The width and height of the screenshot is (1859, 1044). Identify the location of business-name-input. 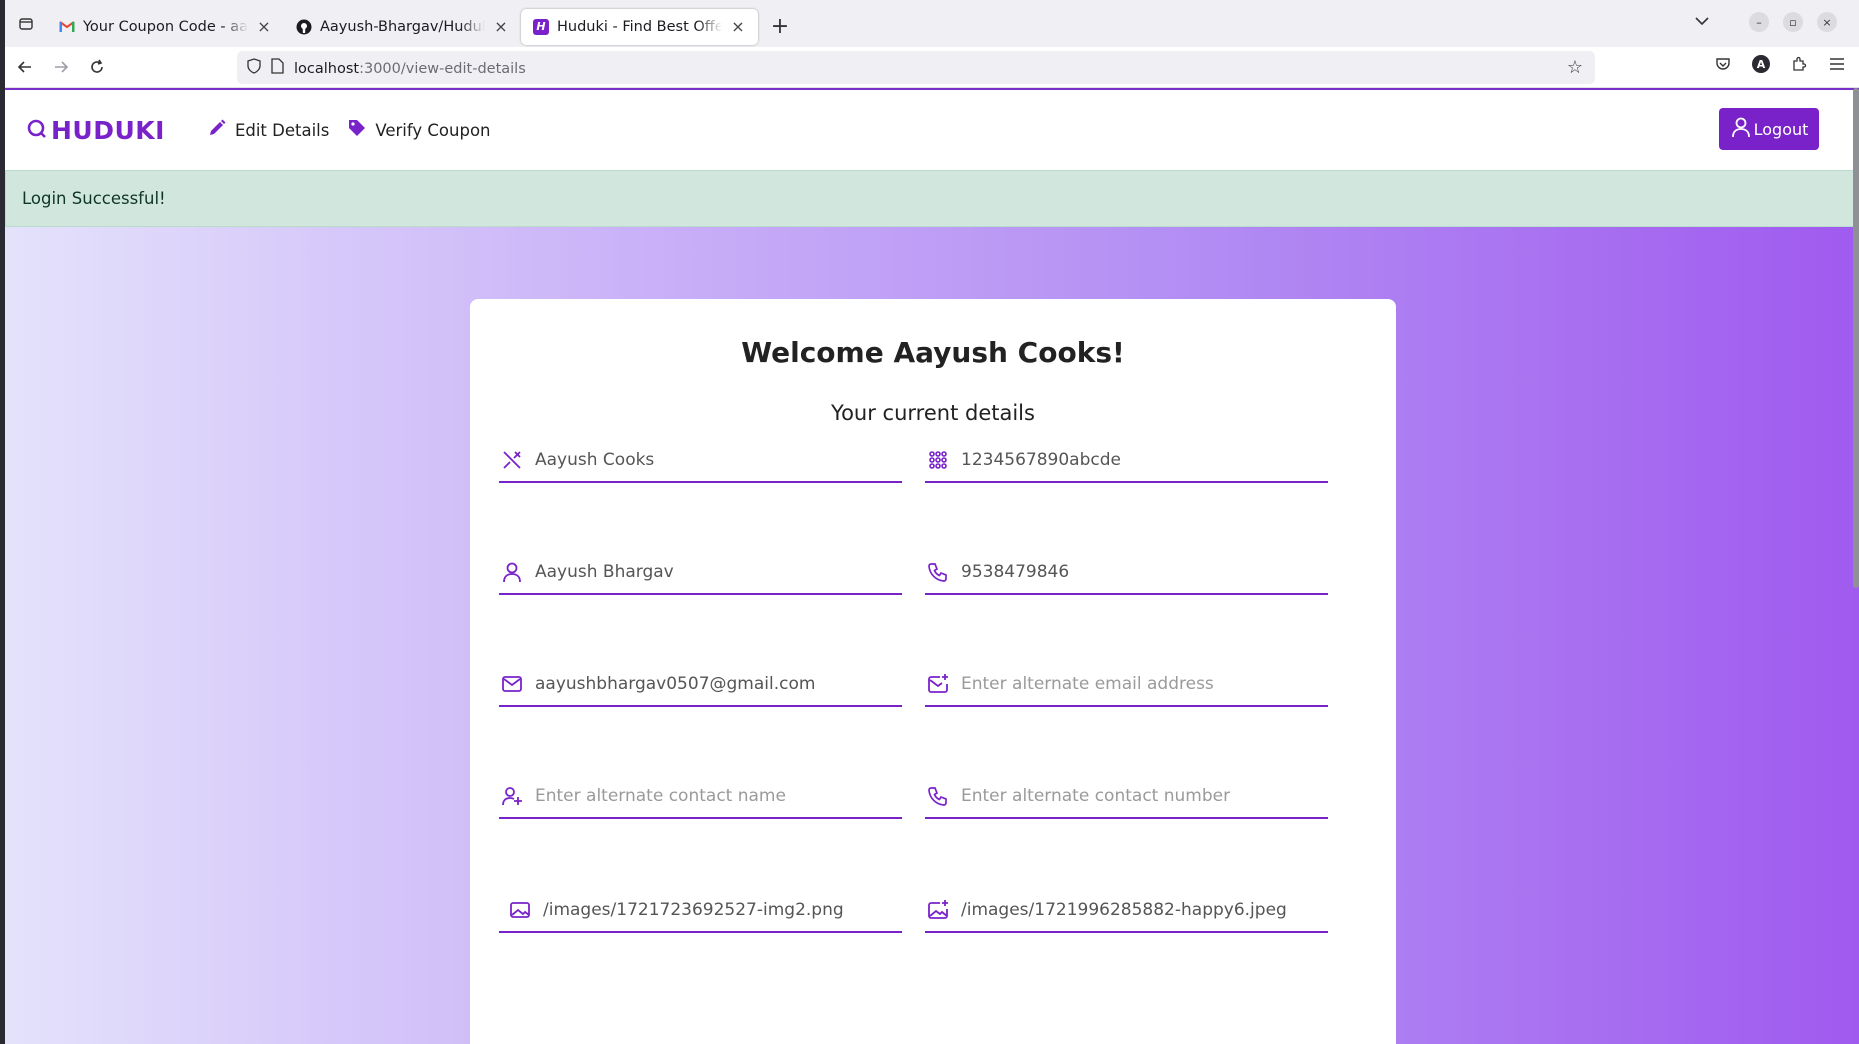
(715, 460).